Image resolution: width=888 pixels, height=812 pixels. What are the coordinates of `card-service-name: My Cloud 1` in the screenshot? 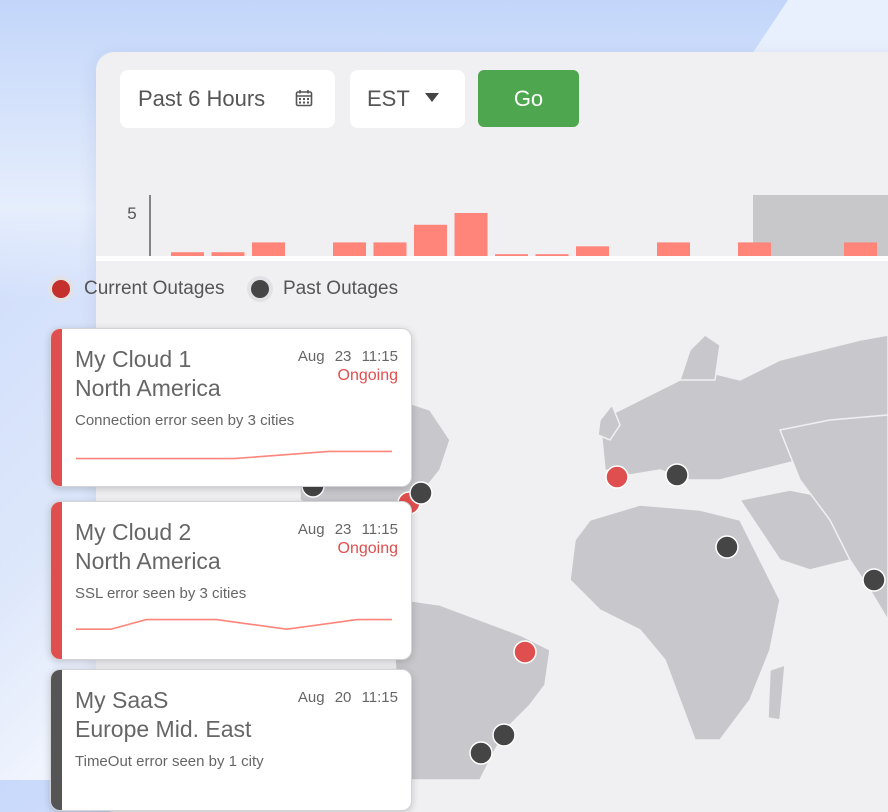 It's located at (133, 359).